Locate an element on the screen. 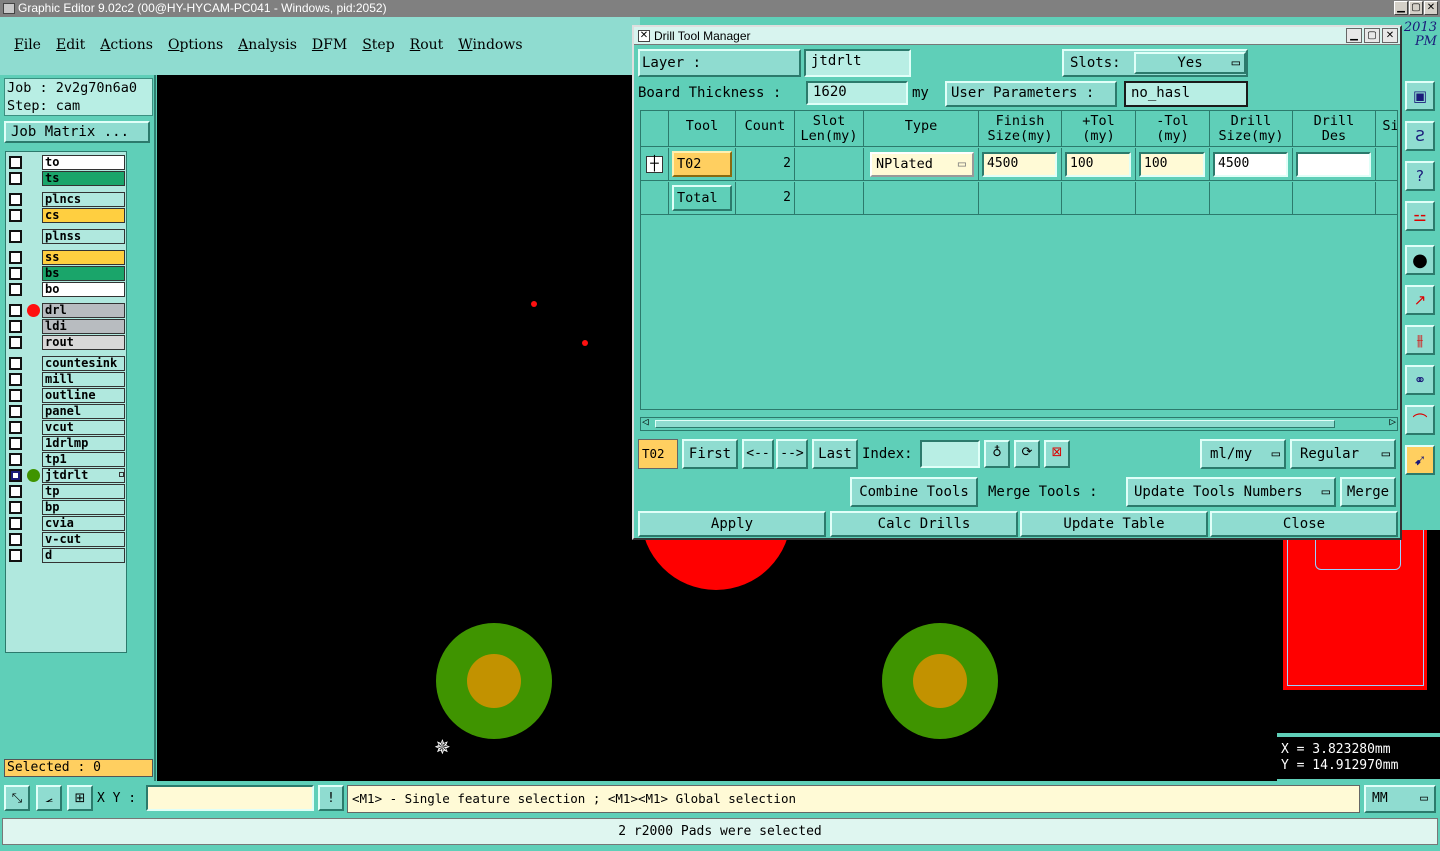 The width and height of the screenshot is (1440, 851). layer-row: bs is located at coordinates (67, 273).